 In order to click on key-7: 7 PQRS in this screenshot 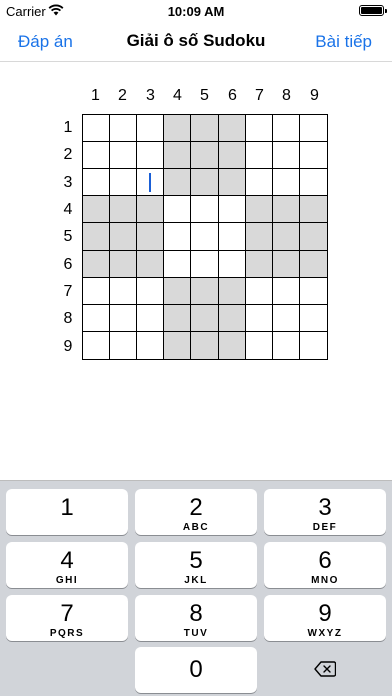, I will do `click(67, 618)`.